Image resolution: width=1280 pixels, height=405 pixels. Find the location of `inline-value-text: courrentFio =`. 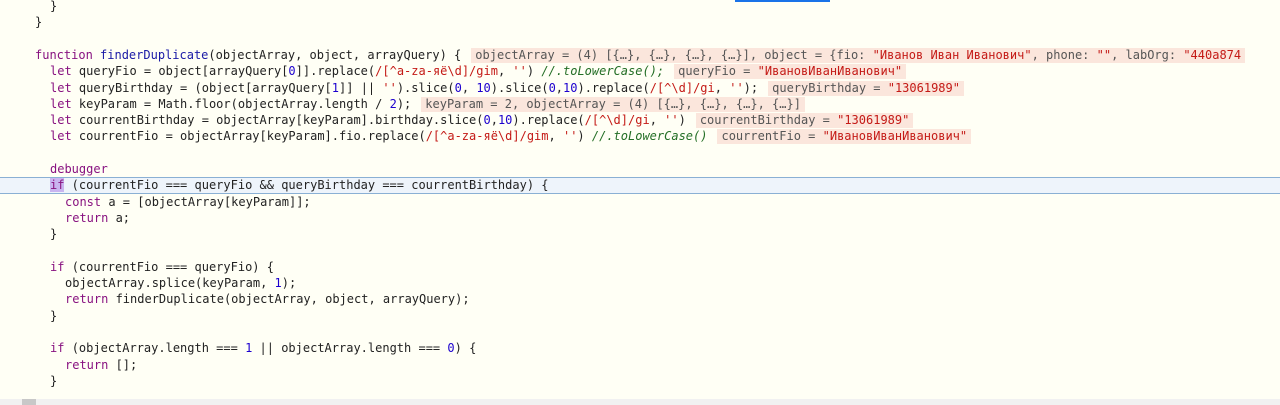

inline-value-text: courrentFio = is located at coordinates (772, 136).